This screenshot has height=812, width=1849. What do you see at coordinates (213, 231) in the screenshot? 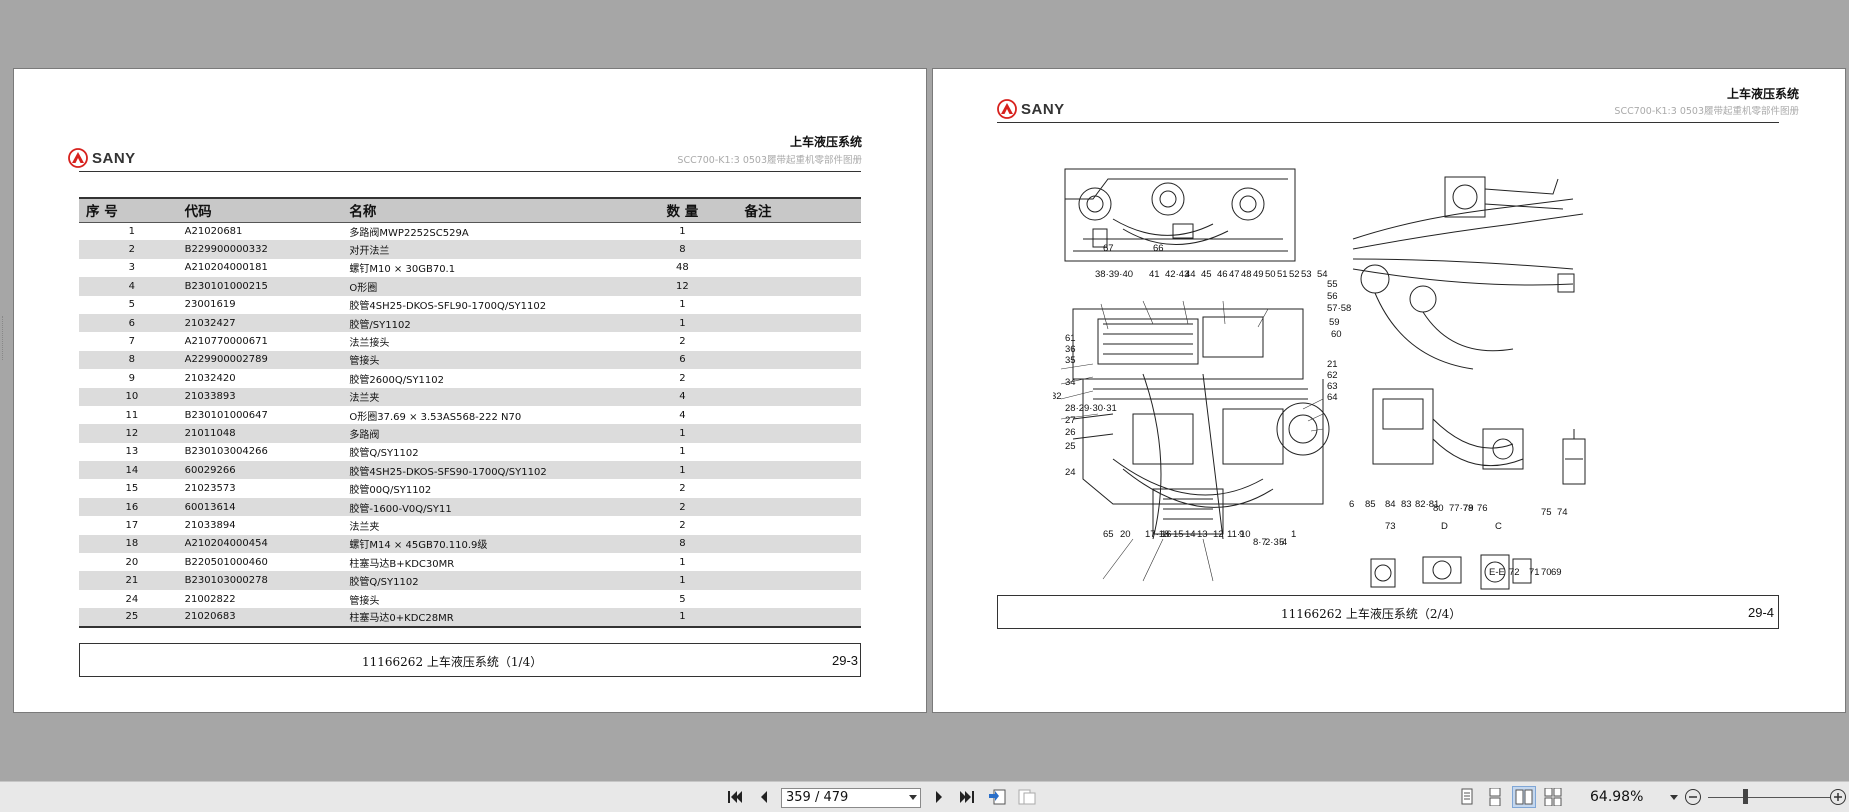
I see `cell-code: A21020681` at bounding box center [213, 231].